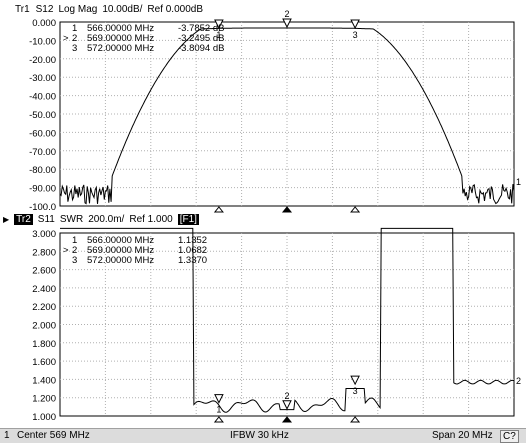  What do you see at coordinates (192, 260) in the screenshot?
I see `trace2-readout-text: 1.3370` at bounding box center [192, 260].